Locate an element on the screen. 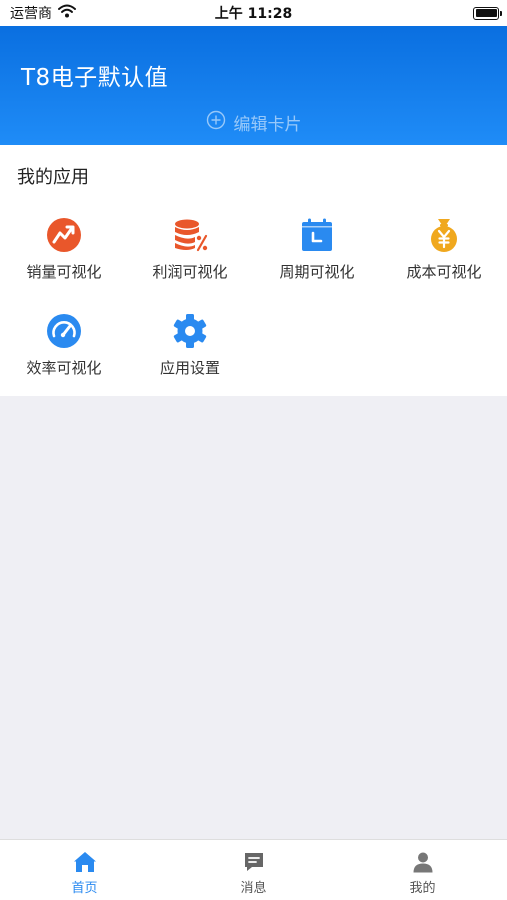 This screenshot has width=507, height=900. app-settings: 应用设置 is located at coordinates (190, 353).